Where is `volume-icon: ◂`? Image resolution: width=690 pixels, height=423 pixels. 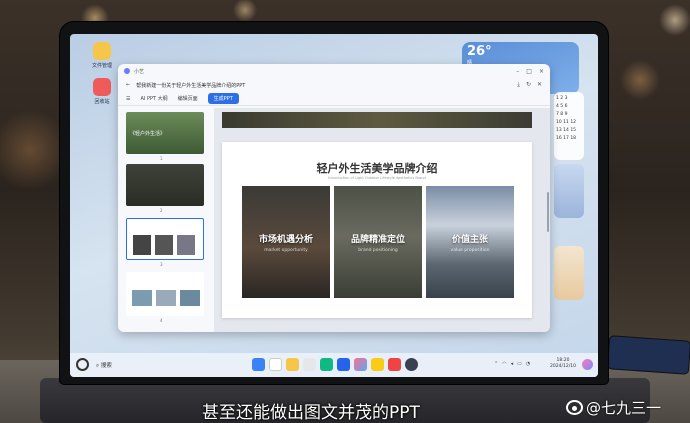 volume-icon: ◂ is located at coordinates (512, 364).